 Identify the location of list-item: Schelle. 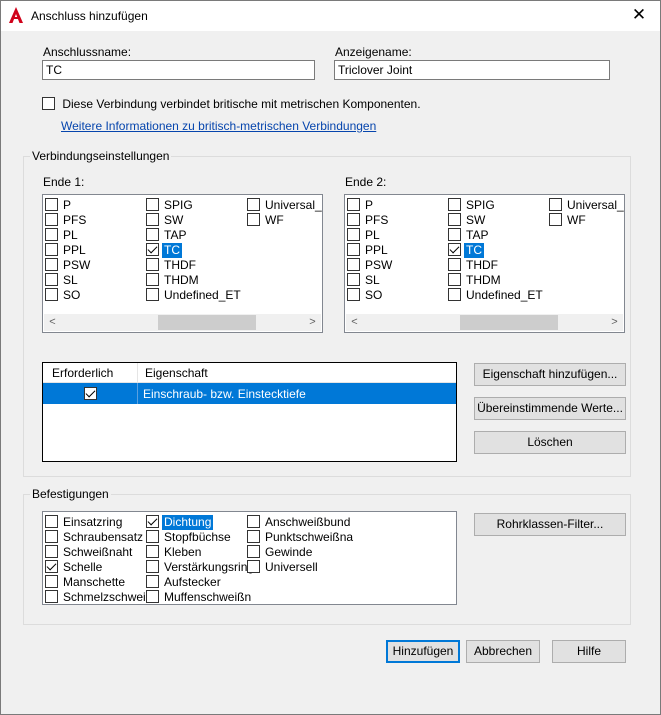
(99, 567).